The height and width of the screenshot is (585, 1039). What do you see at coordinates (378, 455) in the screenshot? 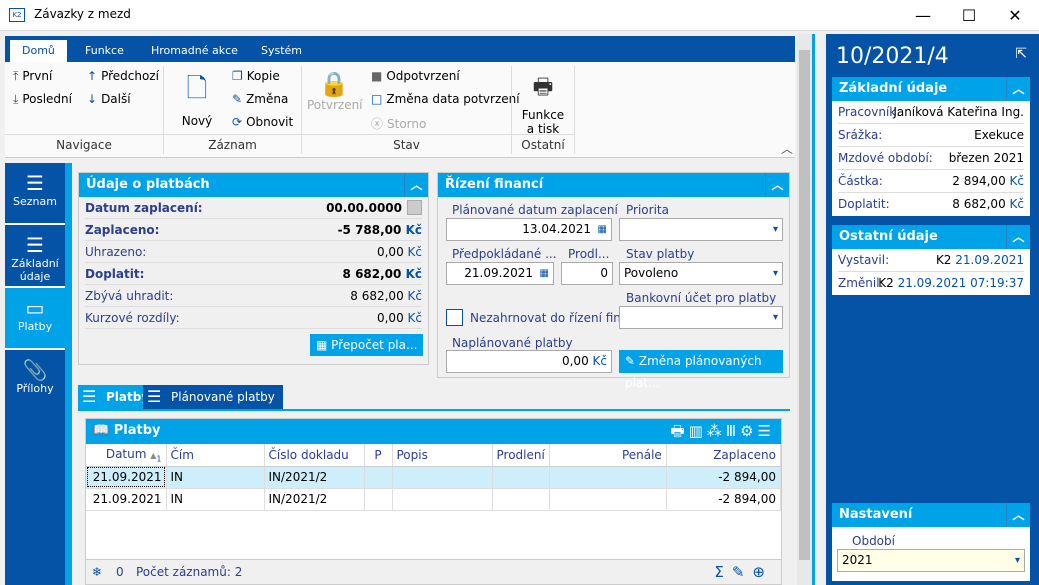
I see `col-p: P` at bounding box center [378, 455].